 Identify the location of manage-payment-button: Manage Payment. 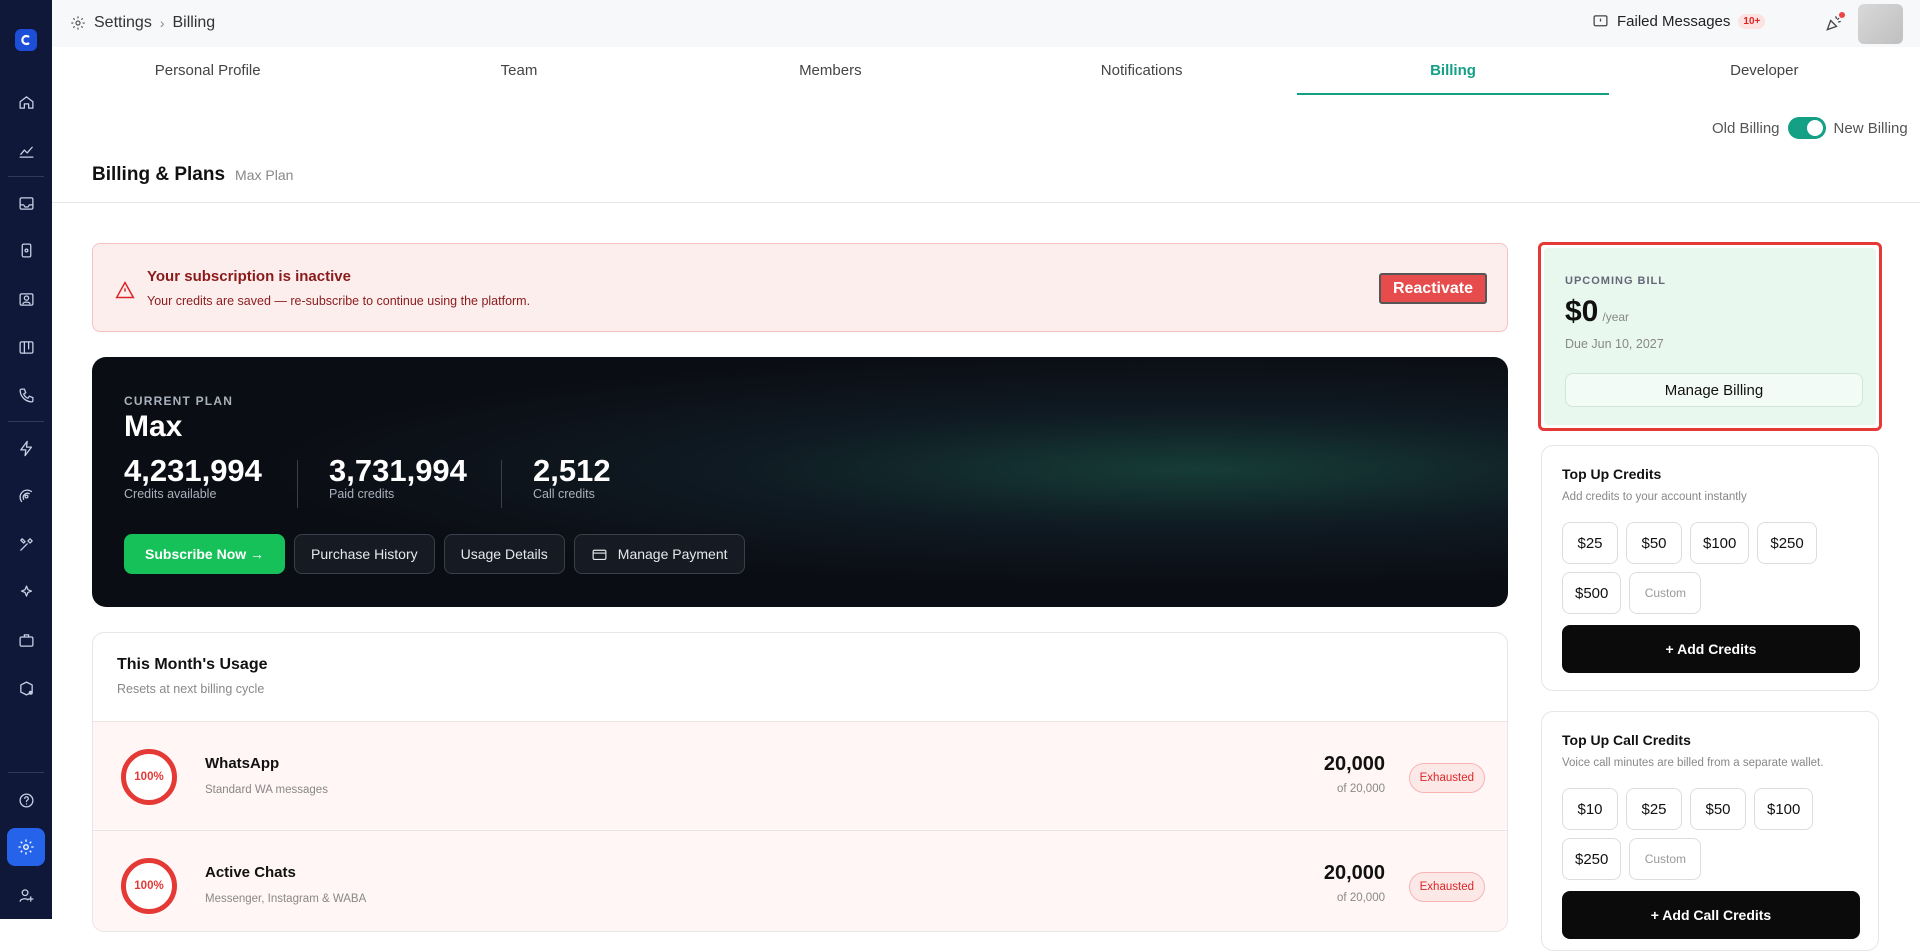
(659, 554).